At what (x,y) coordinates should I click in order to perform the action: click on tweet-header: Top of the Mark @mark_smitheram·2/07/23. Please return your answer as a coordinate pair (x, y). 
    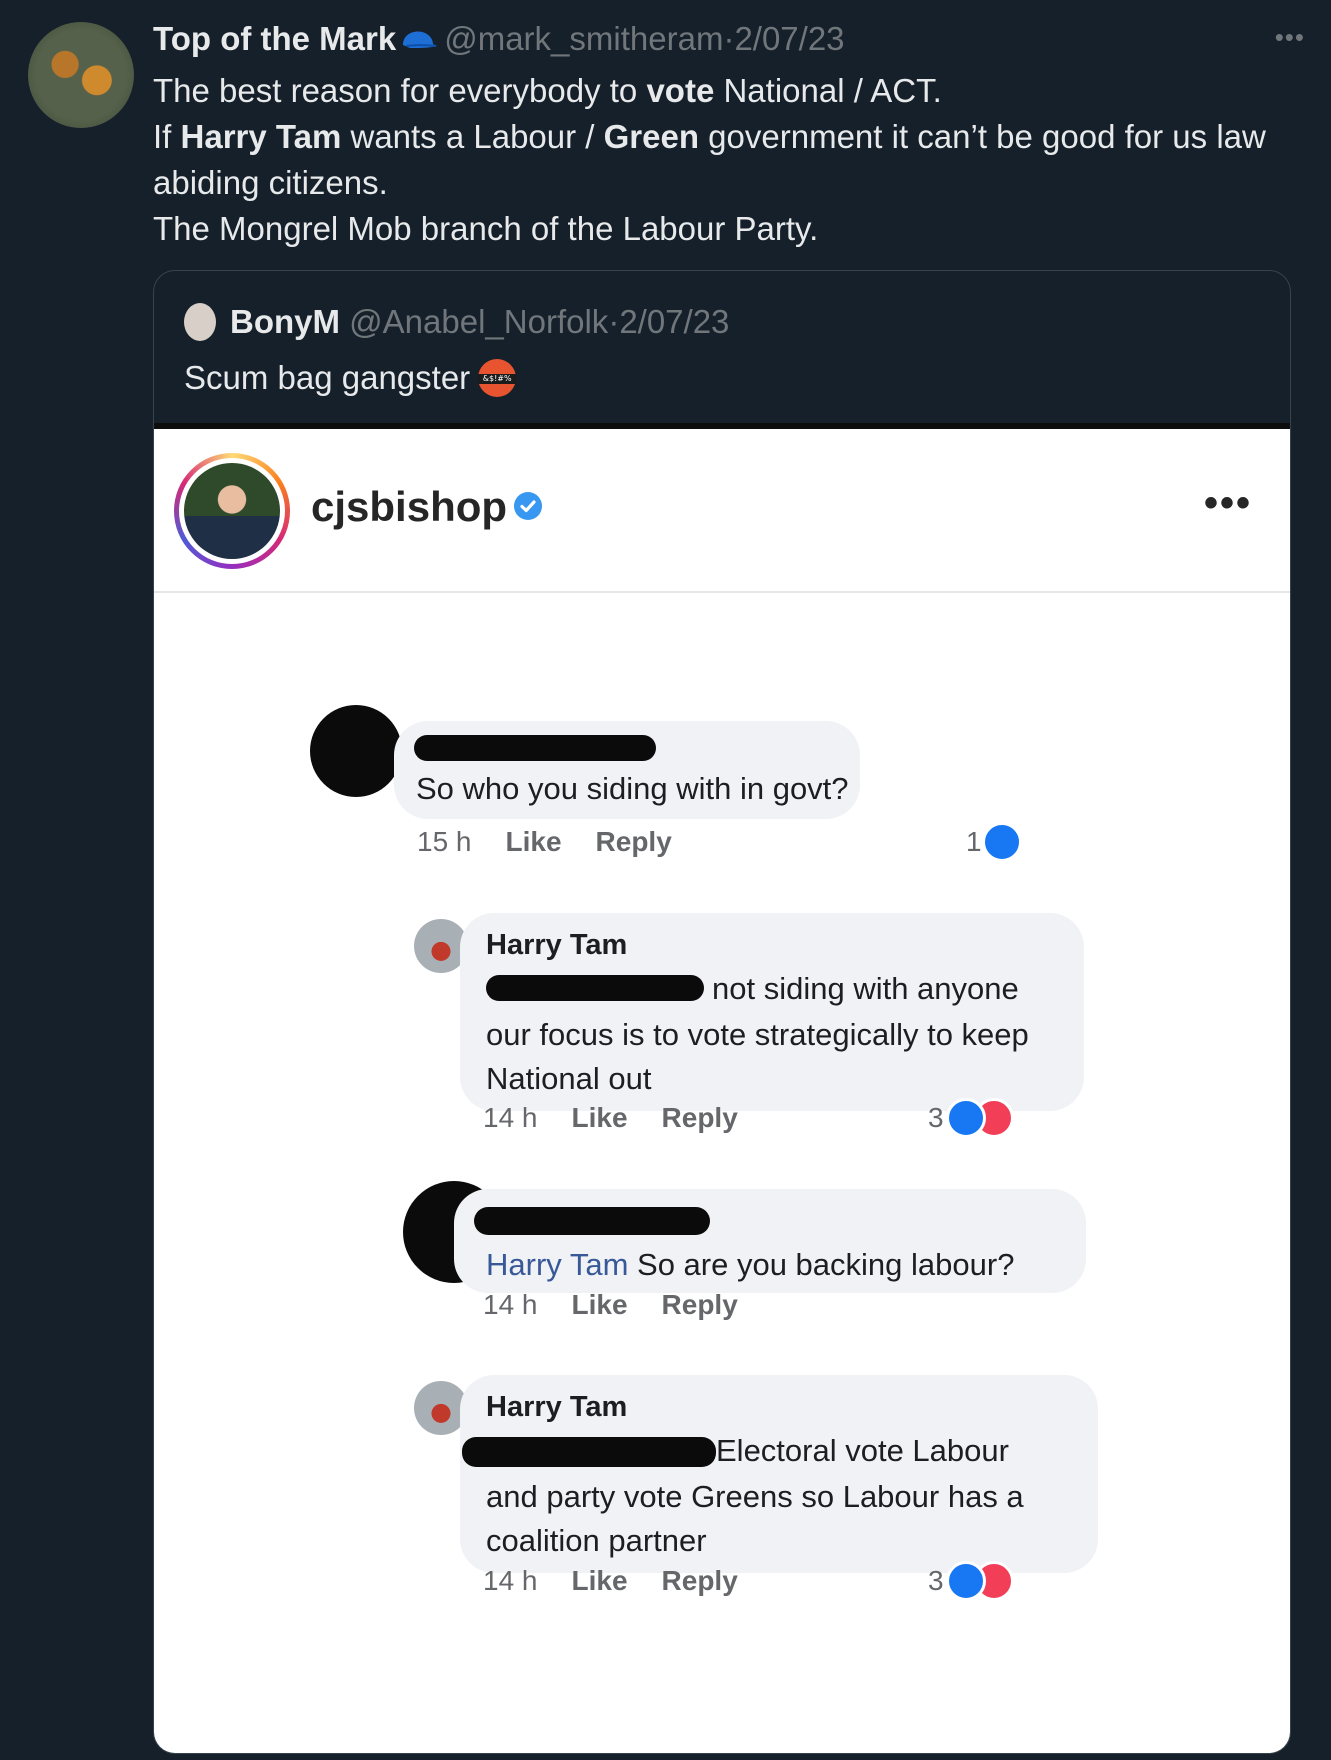
    Looking at the image, I should click on (499, 39).